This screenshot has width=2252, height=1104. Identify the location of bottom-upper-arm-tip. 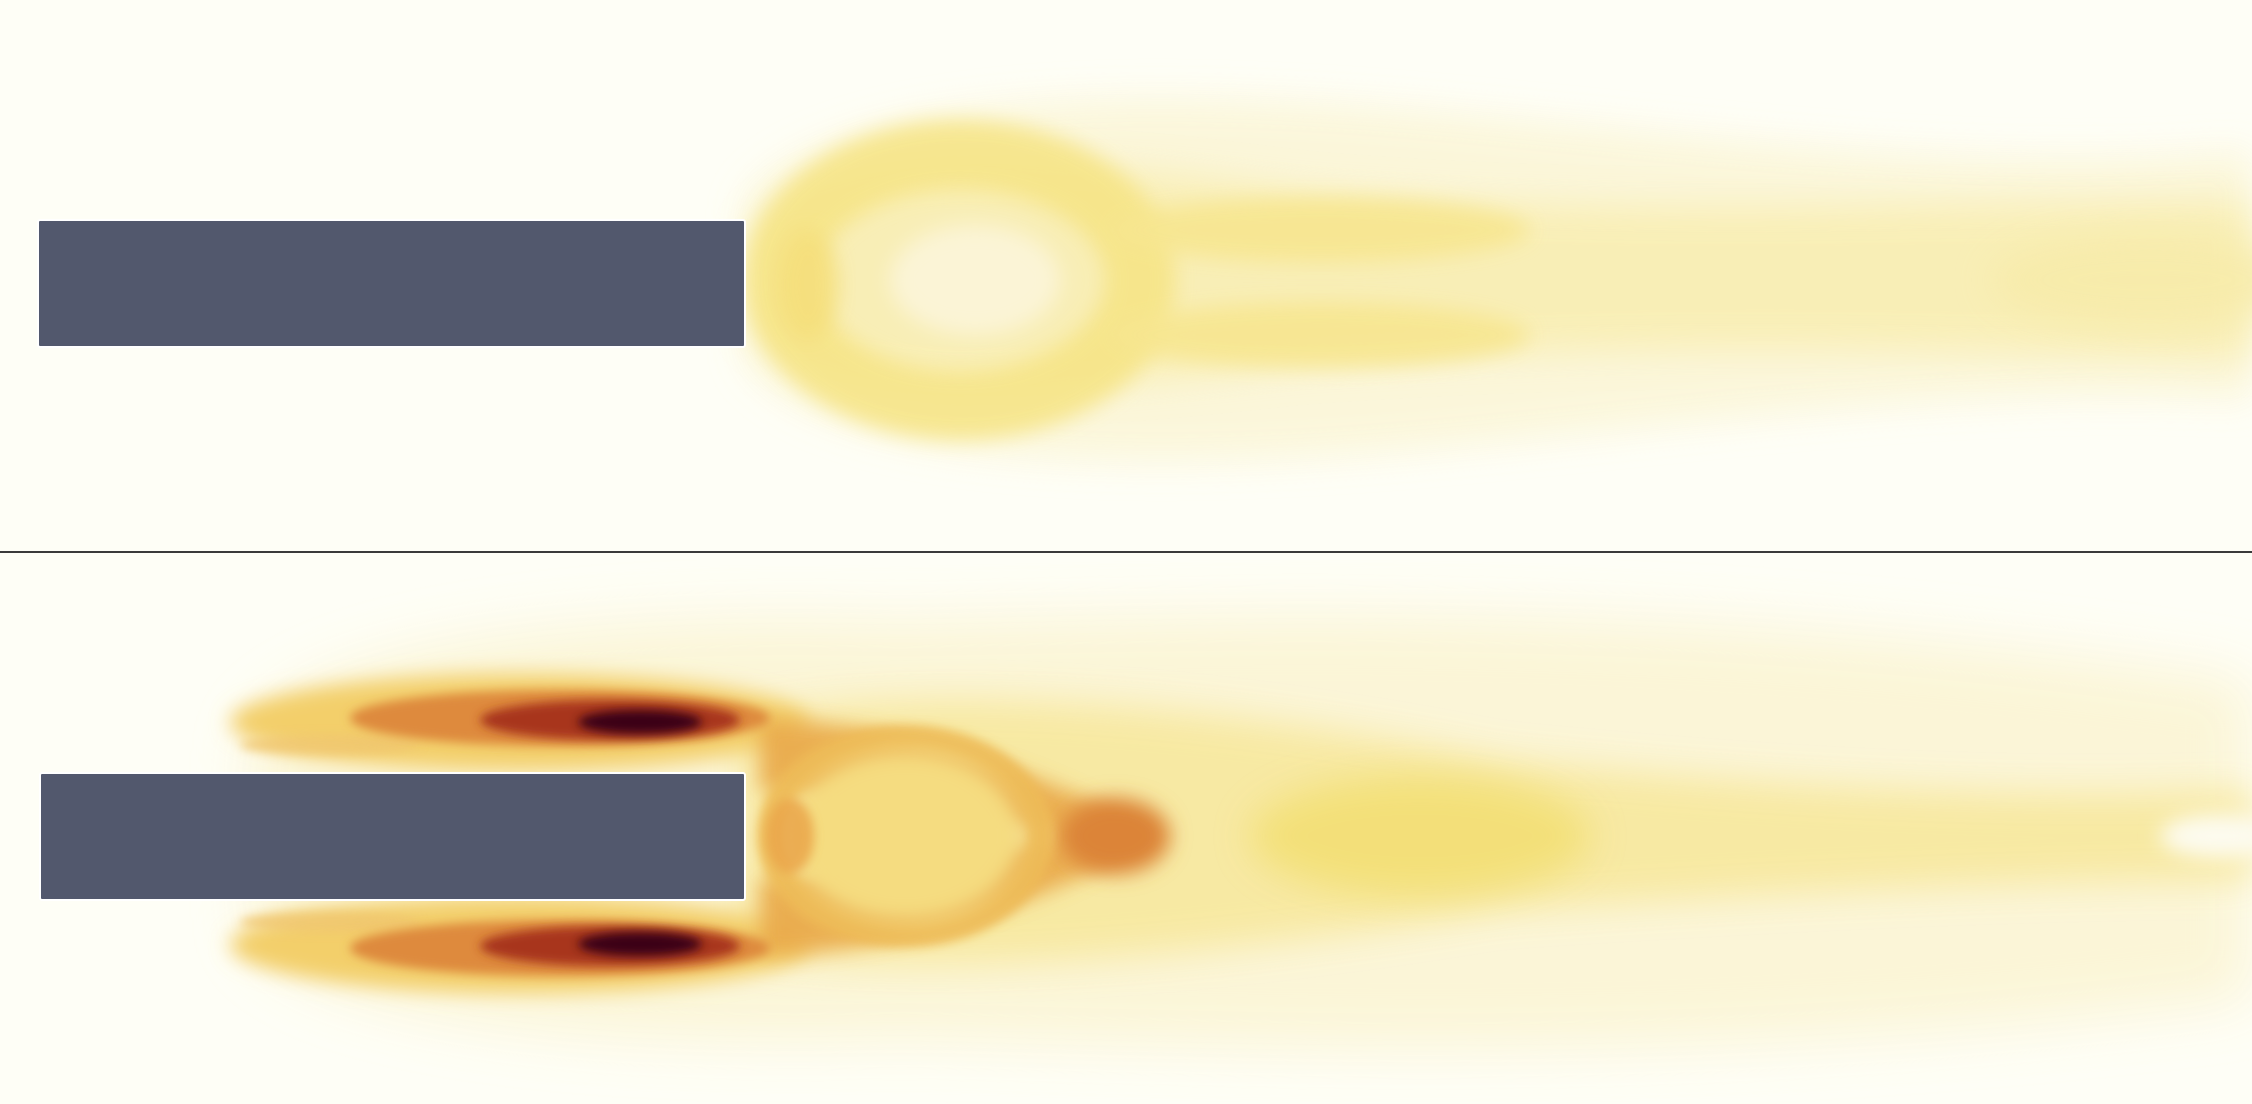
(330, 745).